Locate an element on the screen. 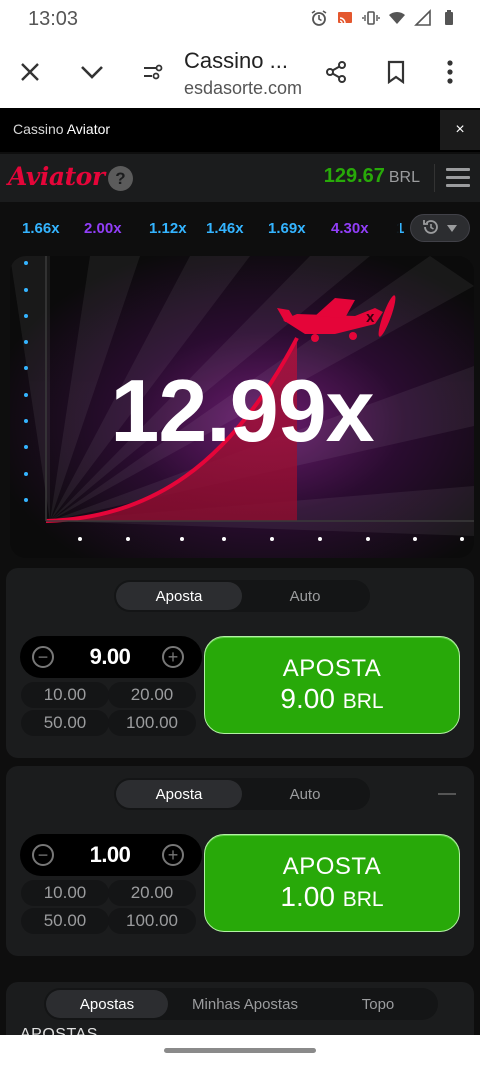 Image resolution: width=480 pixels, height=1066 pixels. wifi-icon is located at coordinates (397, 18).